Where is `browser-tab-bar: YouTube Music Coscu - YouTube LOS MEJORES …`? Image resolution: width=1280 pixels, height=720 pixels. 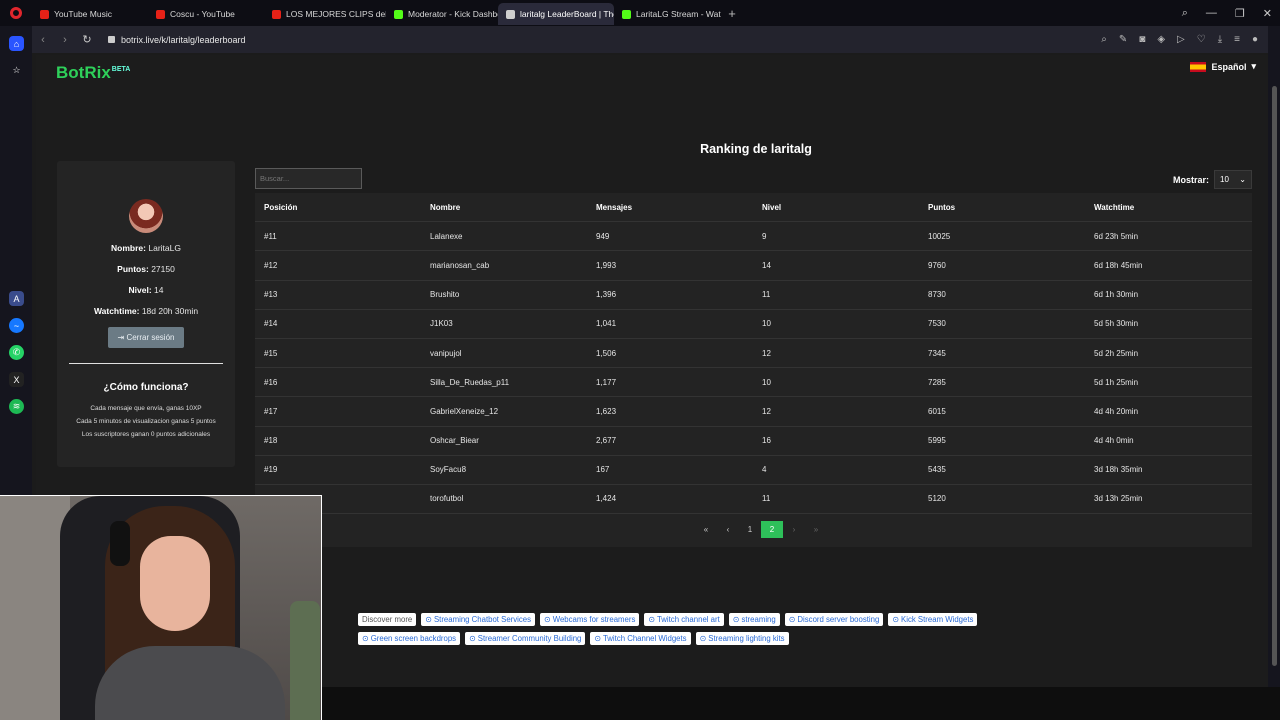
browser-tab-bar: YouTube Music Coscu - YouTube LOS MEJORES … is located at coordinates (640, 13).